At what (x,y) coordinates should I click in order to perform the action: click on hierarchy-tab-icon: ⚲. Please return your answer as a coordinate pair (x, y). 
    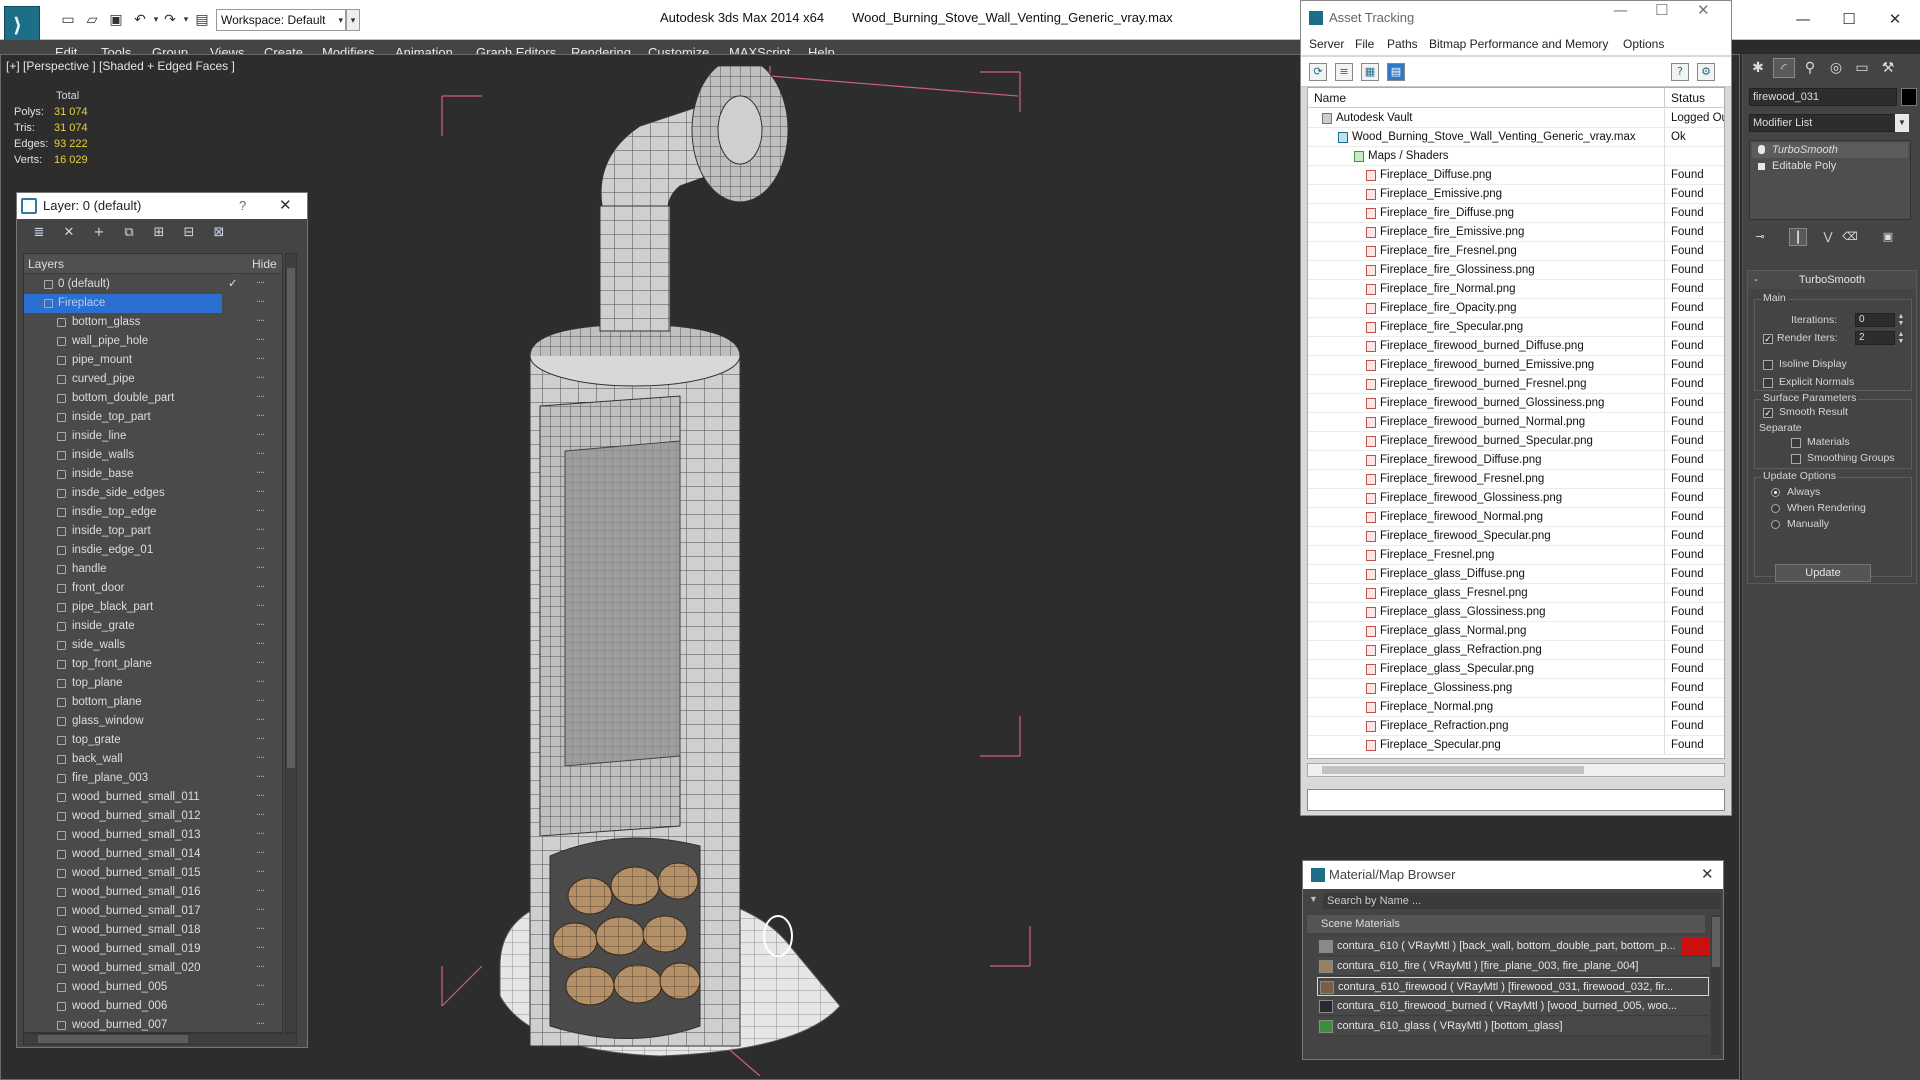
    Looking at the image, I should click on (1810, 68).